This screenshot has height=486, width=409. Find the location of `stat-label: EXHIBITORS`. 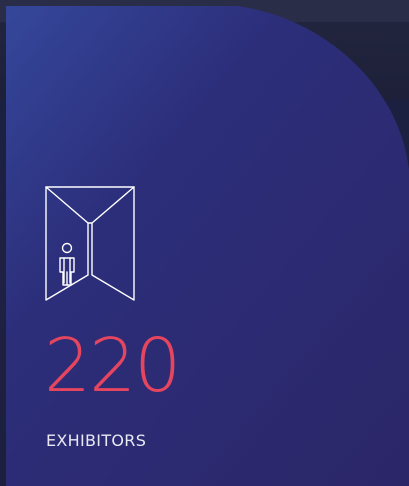

stat-label: EXHIBITORS is located at coordinates (96, 440).